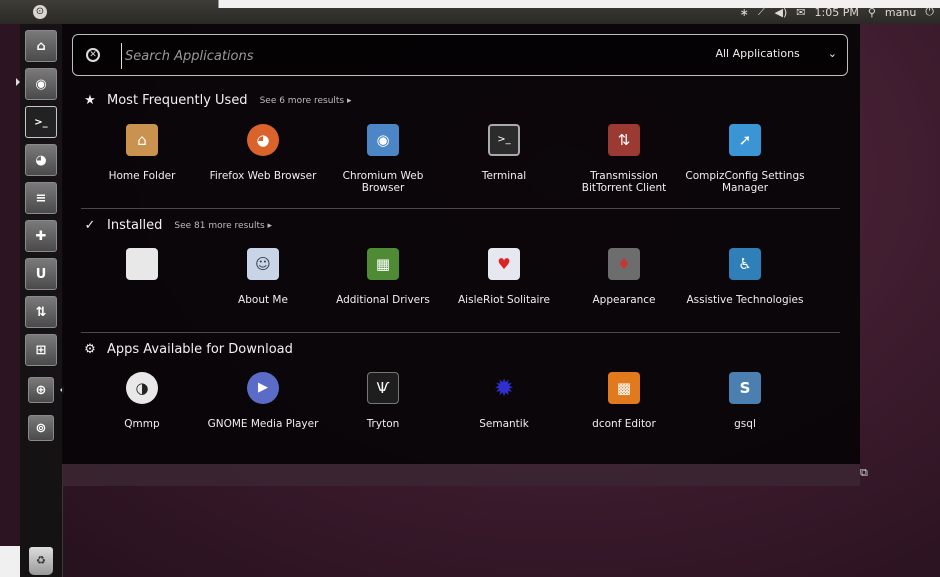 The image size is (940, 577). What do you see at coordinates (41, 428) in the screenshot?
I see `launcher-files-lens: ⊚` at bounding box center [41, 428].